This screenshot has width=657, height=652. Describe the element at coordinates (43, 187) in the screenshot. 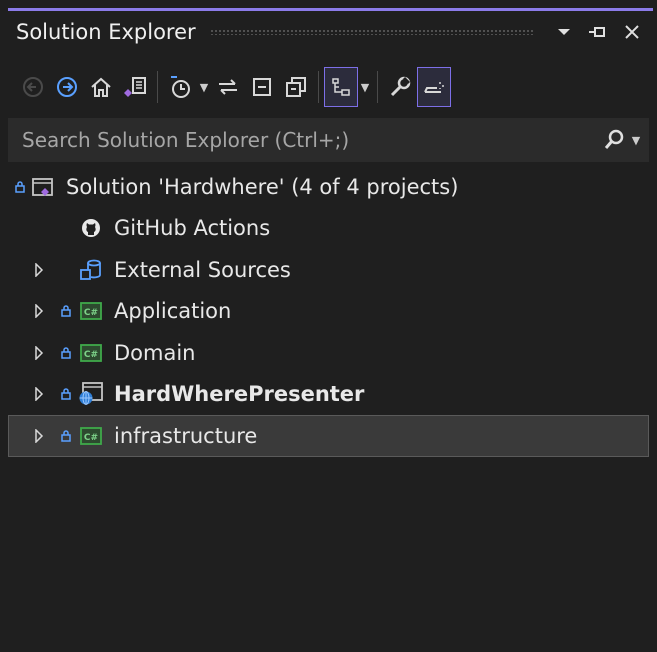

I see `solution-icon` at that location.